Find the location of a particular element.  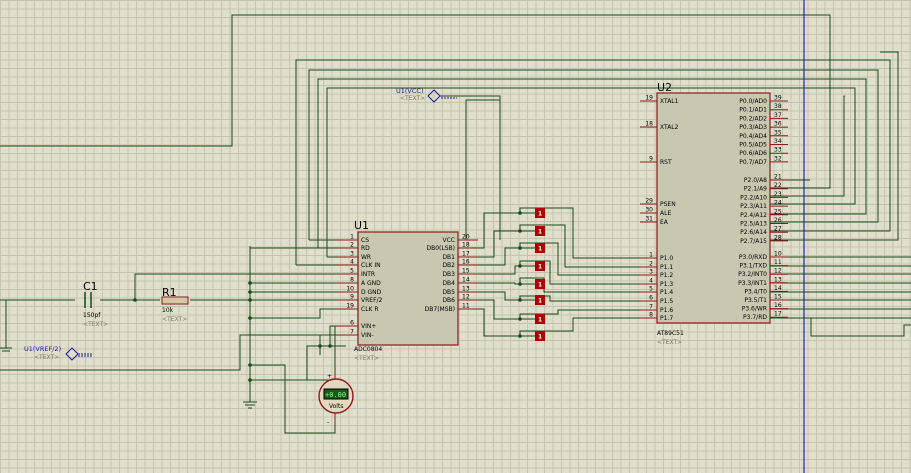

ground-icon is located at coordinates (6, 349).